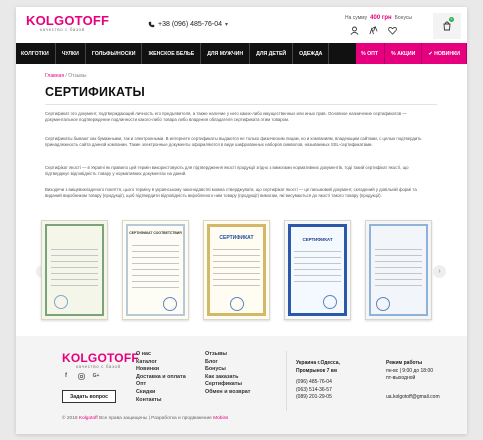  Describe the element at coordinates (70, 418) in the screenshot. I see `copyright-prefix: © 2018` at that location.